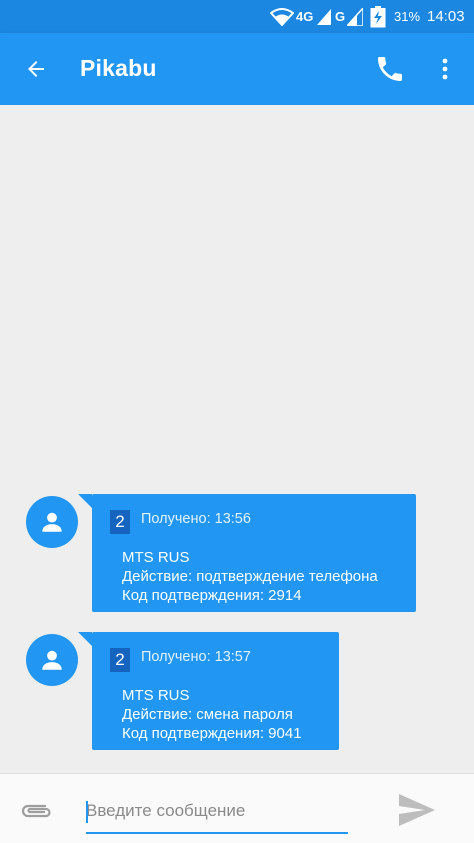 The width and height of the screenshot is (474, 843). Describe the element at coordinates (340, 16) in the screenshot. I see `network-type-g: G` at that location.